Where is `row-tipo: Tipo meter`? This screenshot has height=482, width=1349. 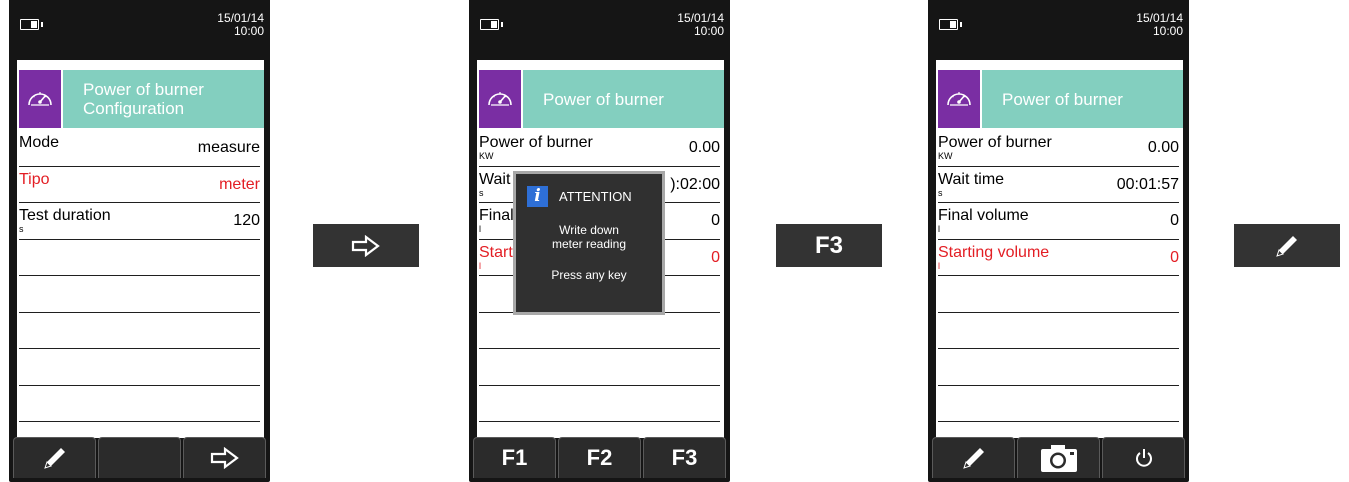 row-tipo: Tipo meter is located at coordinates (139, 185).